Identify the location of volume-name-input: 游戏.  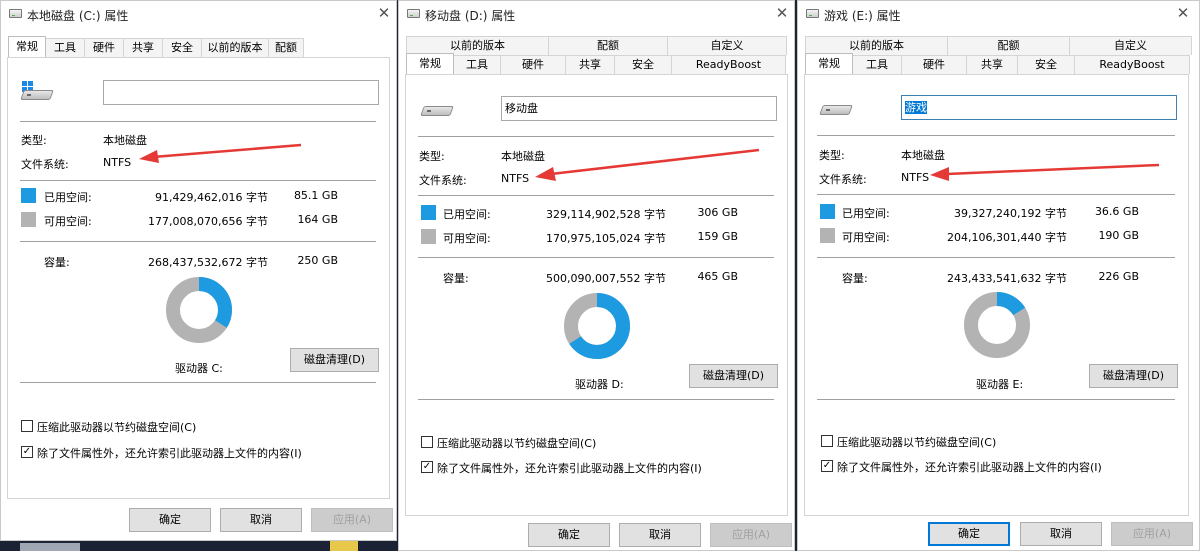
(1039, 107).